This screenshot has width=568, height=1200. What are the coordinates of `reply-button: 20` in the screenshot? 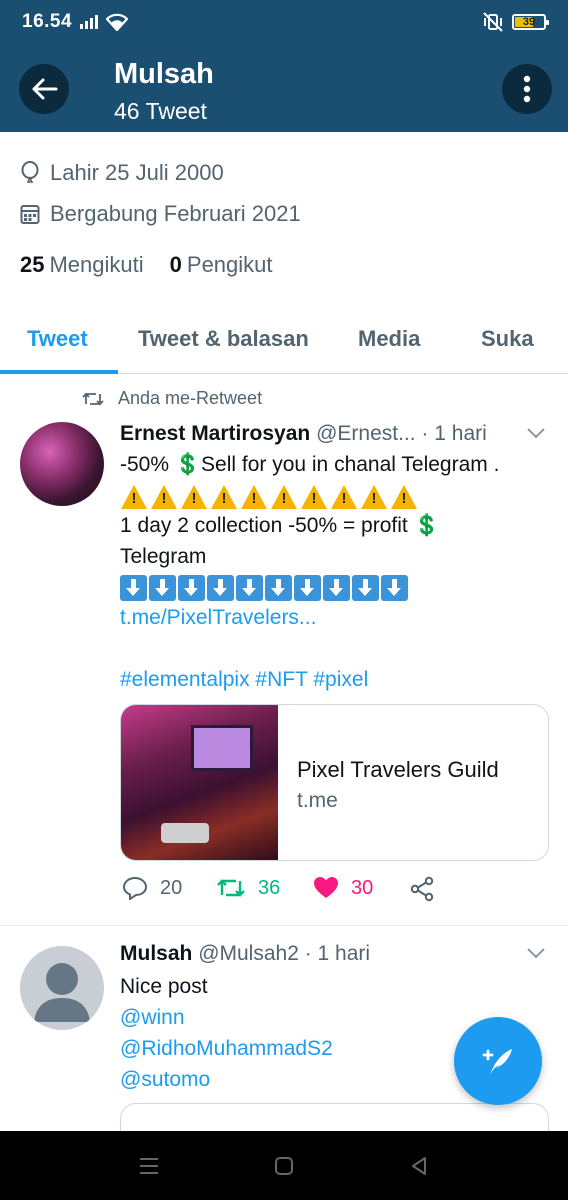 It's located at (152, 888).